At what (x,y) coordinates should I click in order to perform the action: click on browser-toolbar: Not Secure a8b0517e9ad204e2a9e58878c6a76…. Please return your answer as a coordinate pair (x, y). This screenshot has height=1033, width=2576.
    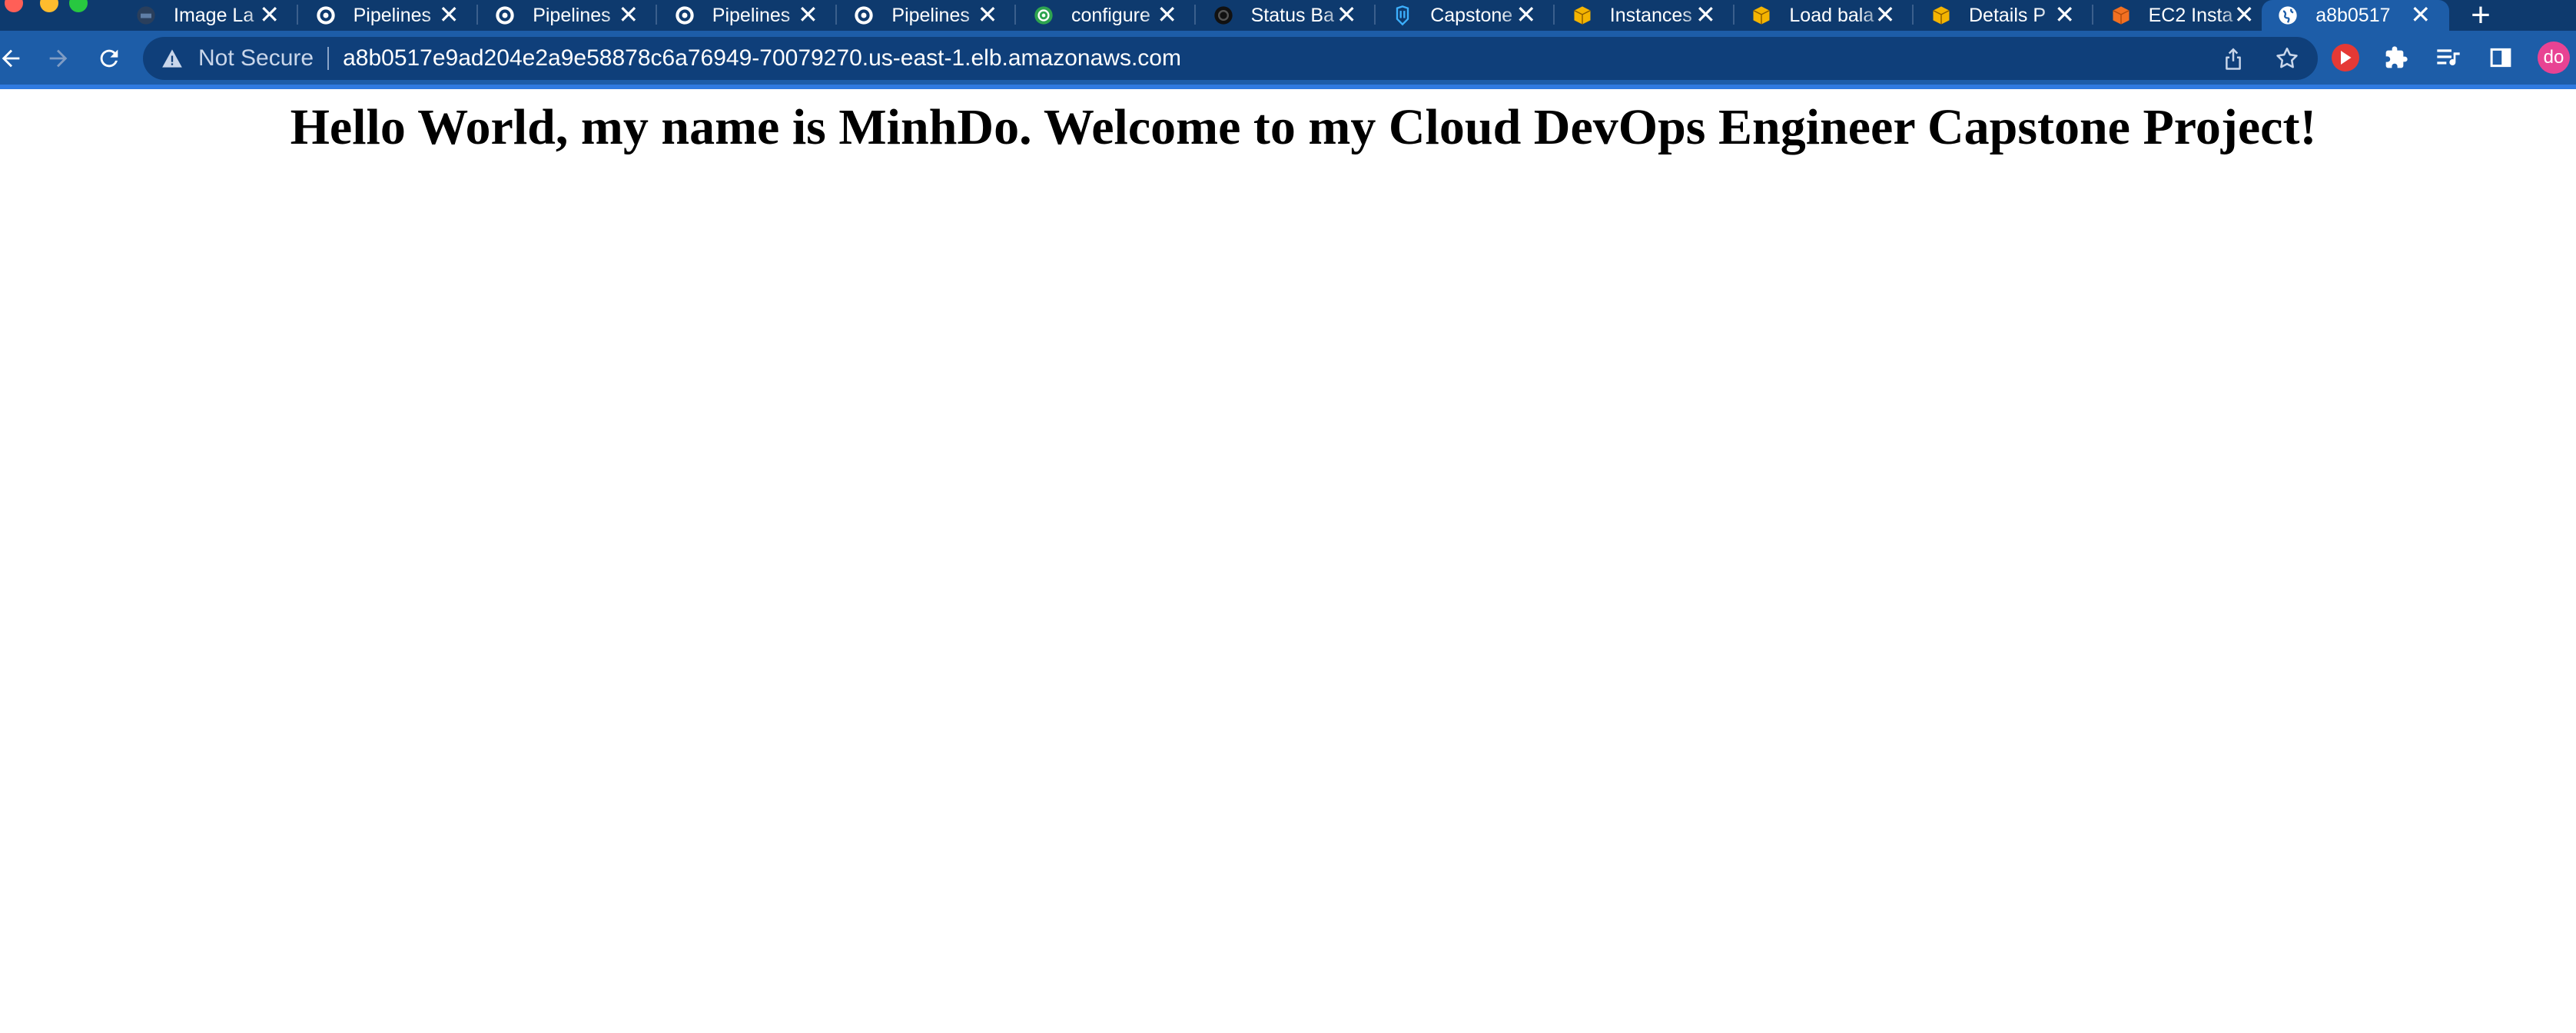
    Looking at the image, I should click on (1288, 60).